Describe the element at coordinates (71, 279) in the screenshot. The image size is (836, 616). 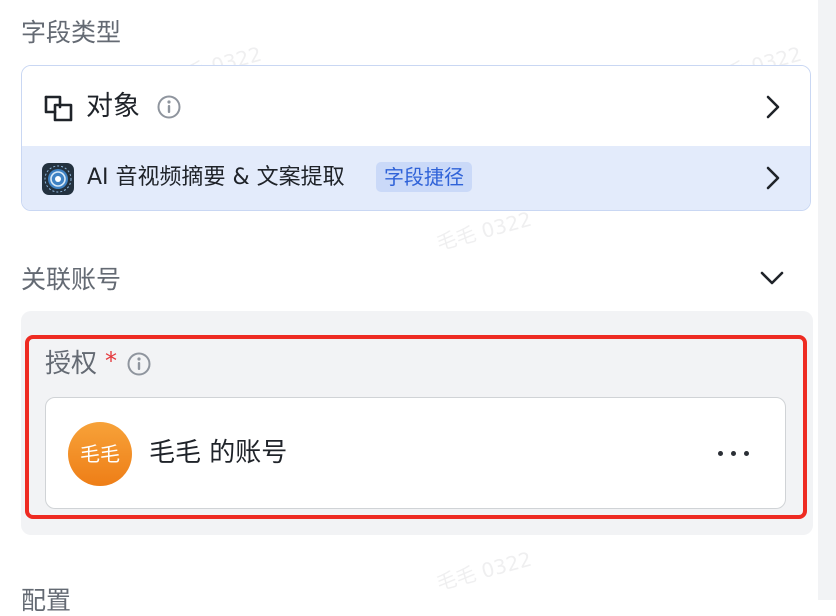
I see `linked-account-title: 关联账号` at that location.